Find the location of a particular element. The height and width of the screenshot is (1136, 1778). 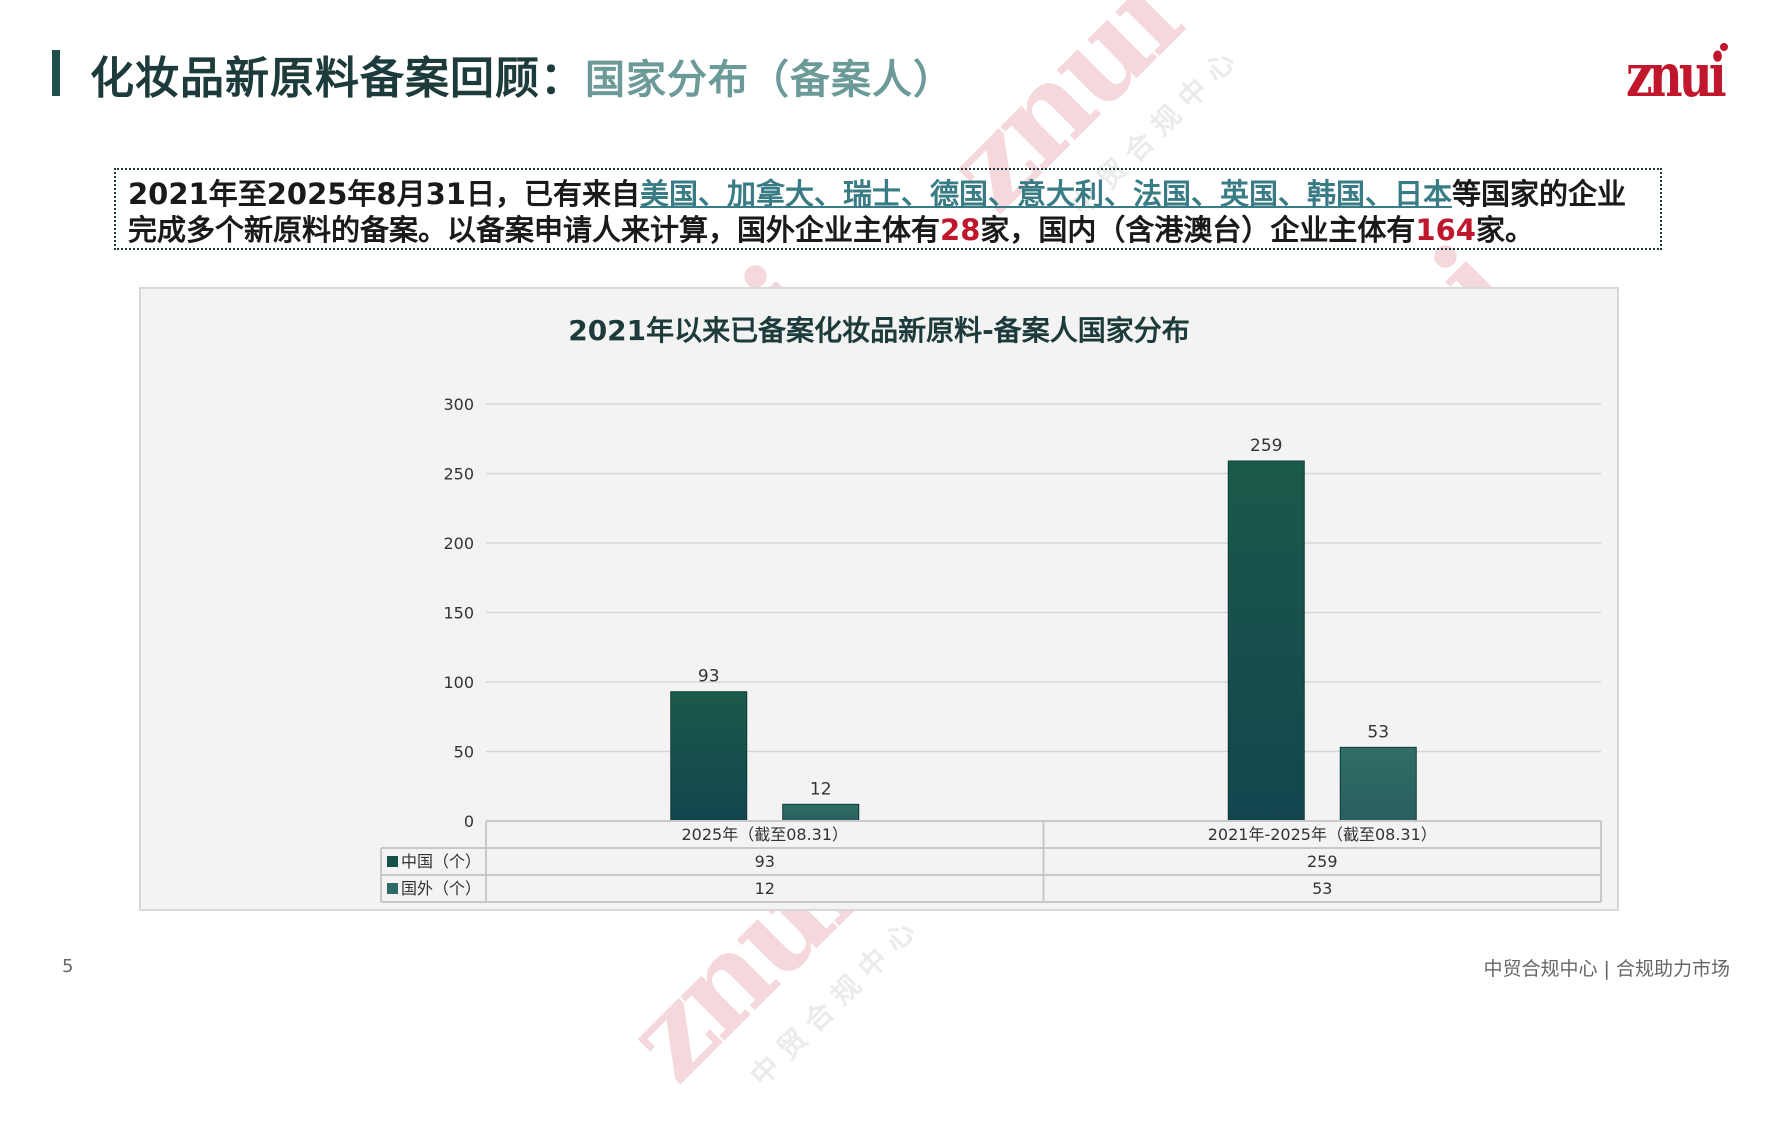

page-title-main: 化妆品新原料备案回顾： is located at coordinates (337, 78).